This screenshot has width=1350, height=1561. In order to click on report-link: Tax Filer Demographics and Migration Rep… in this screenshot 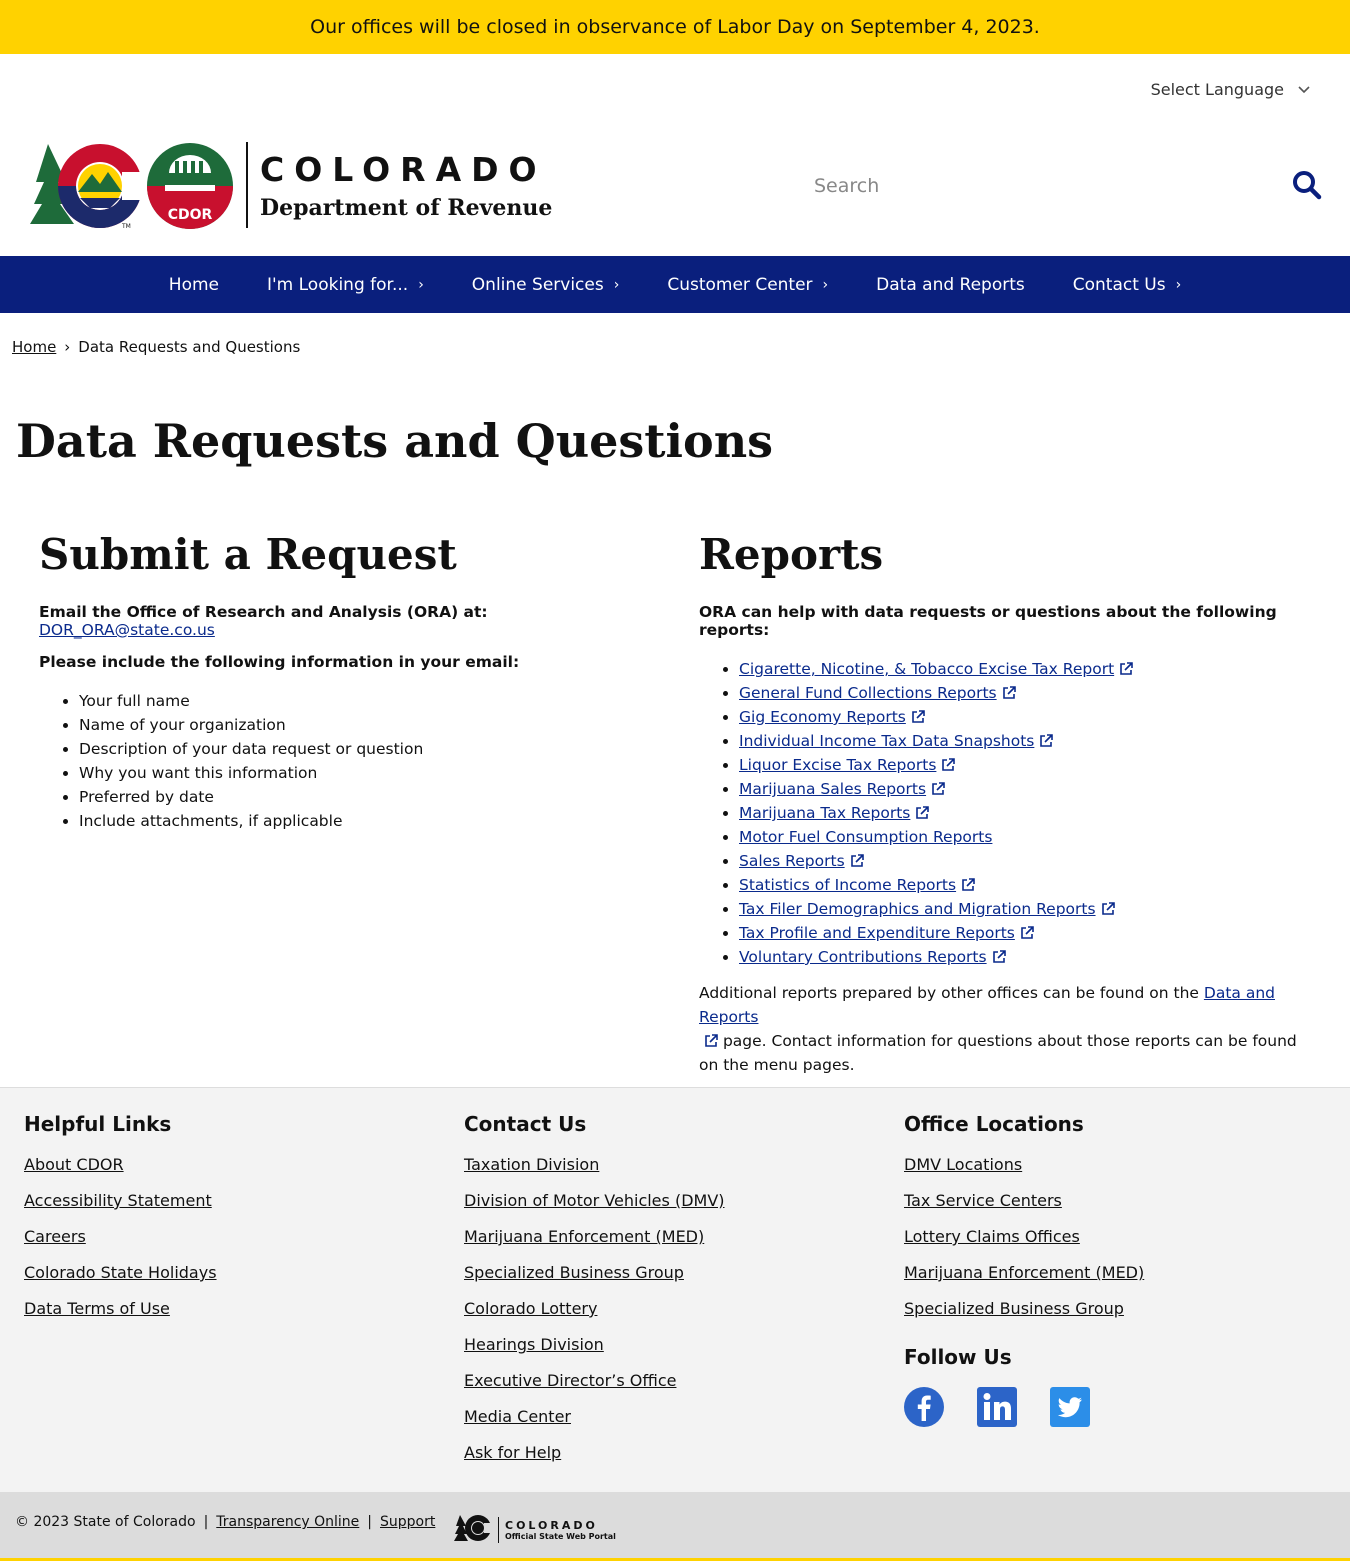, I will do `click(917, 909)`.